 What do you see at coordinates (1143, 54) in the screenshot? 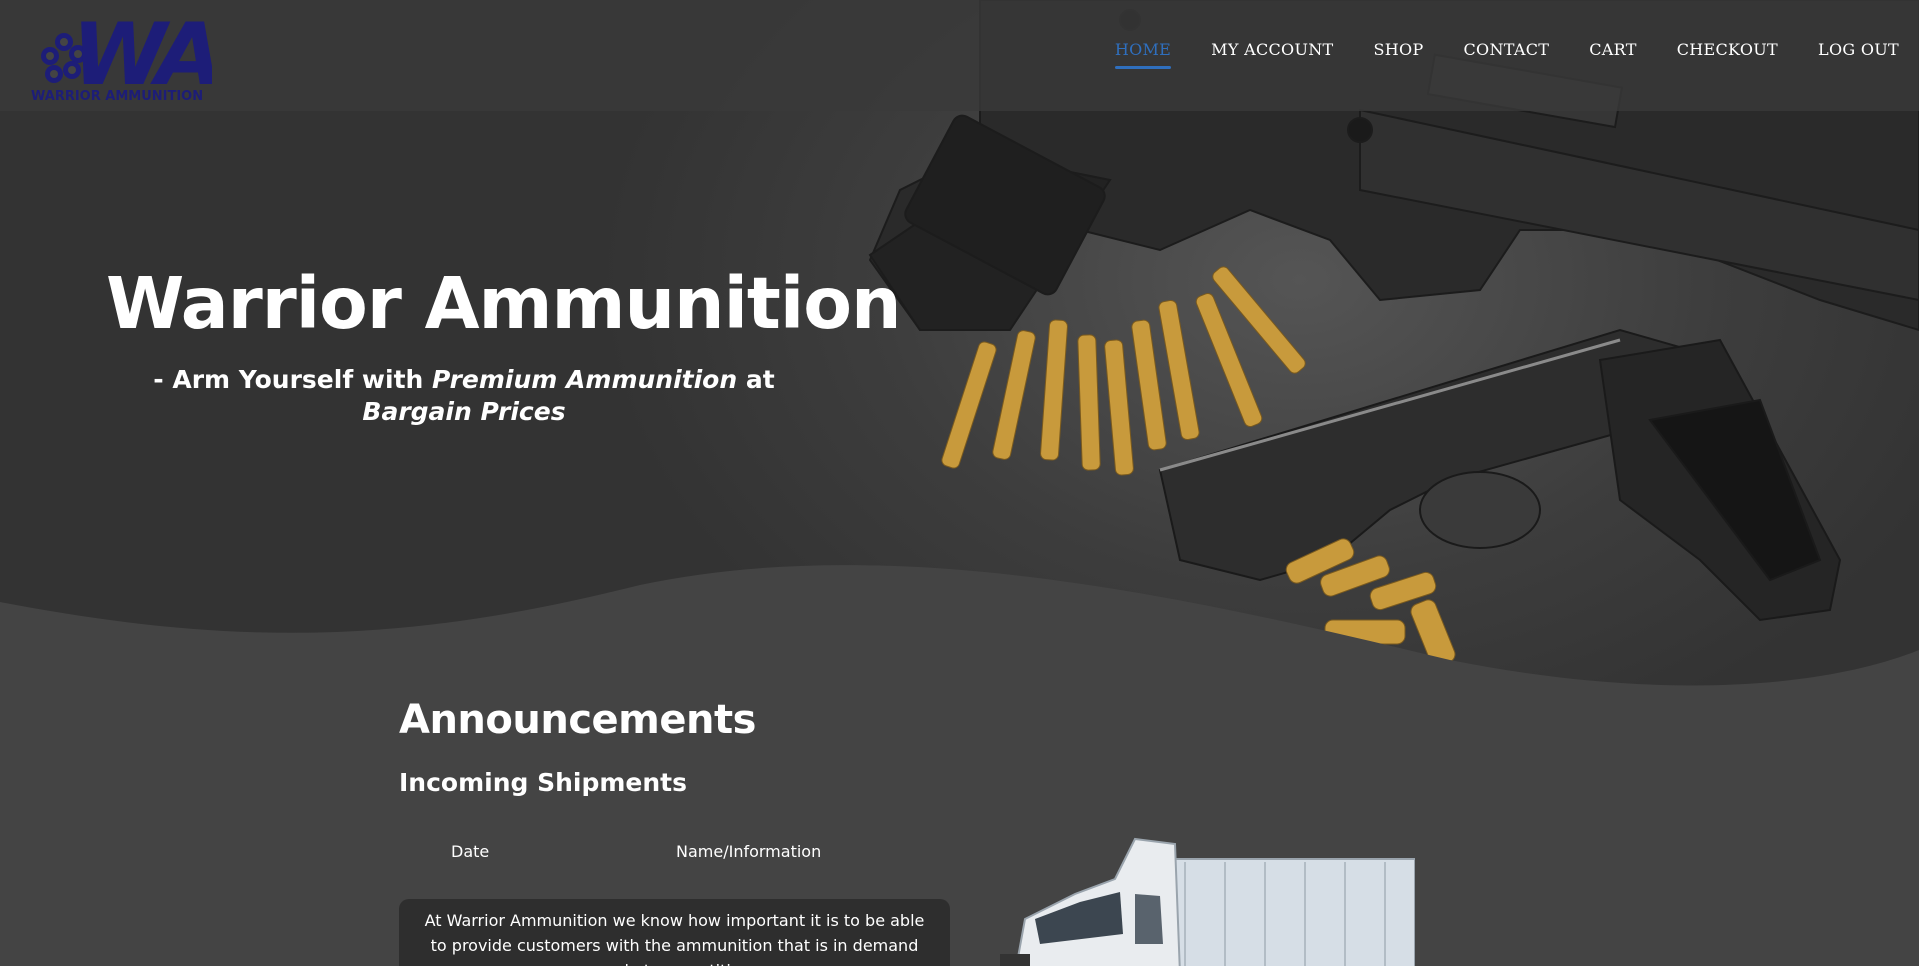
I see `nav-home: HOME` at bounding box center [1143, 54].